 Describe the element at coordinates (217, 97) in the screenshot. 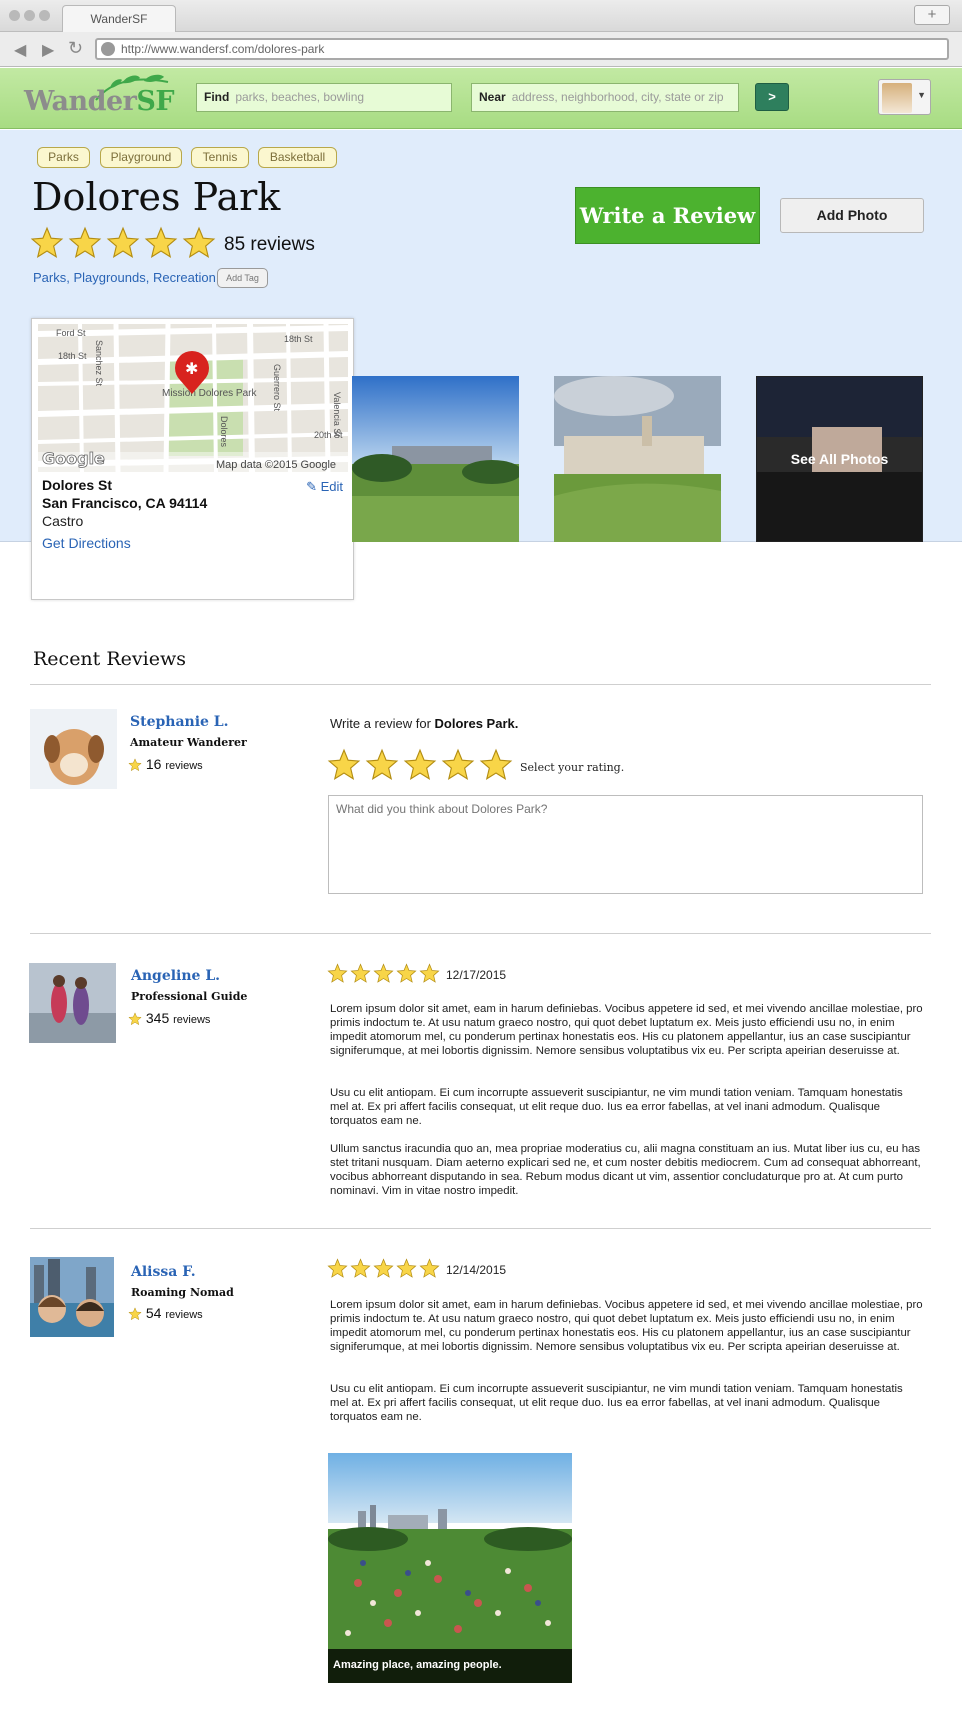

I see `find-label: Find` at that location.